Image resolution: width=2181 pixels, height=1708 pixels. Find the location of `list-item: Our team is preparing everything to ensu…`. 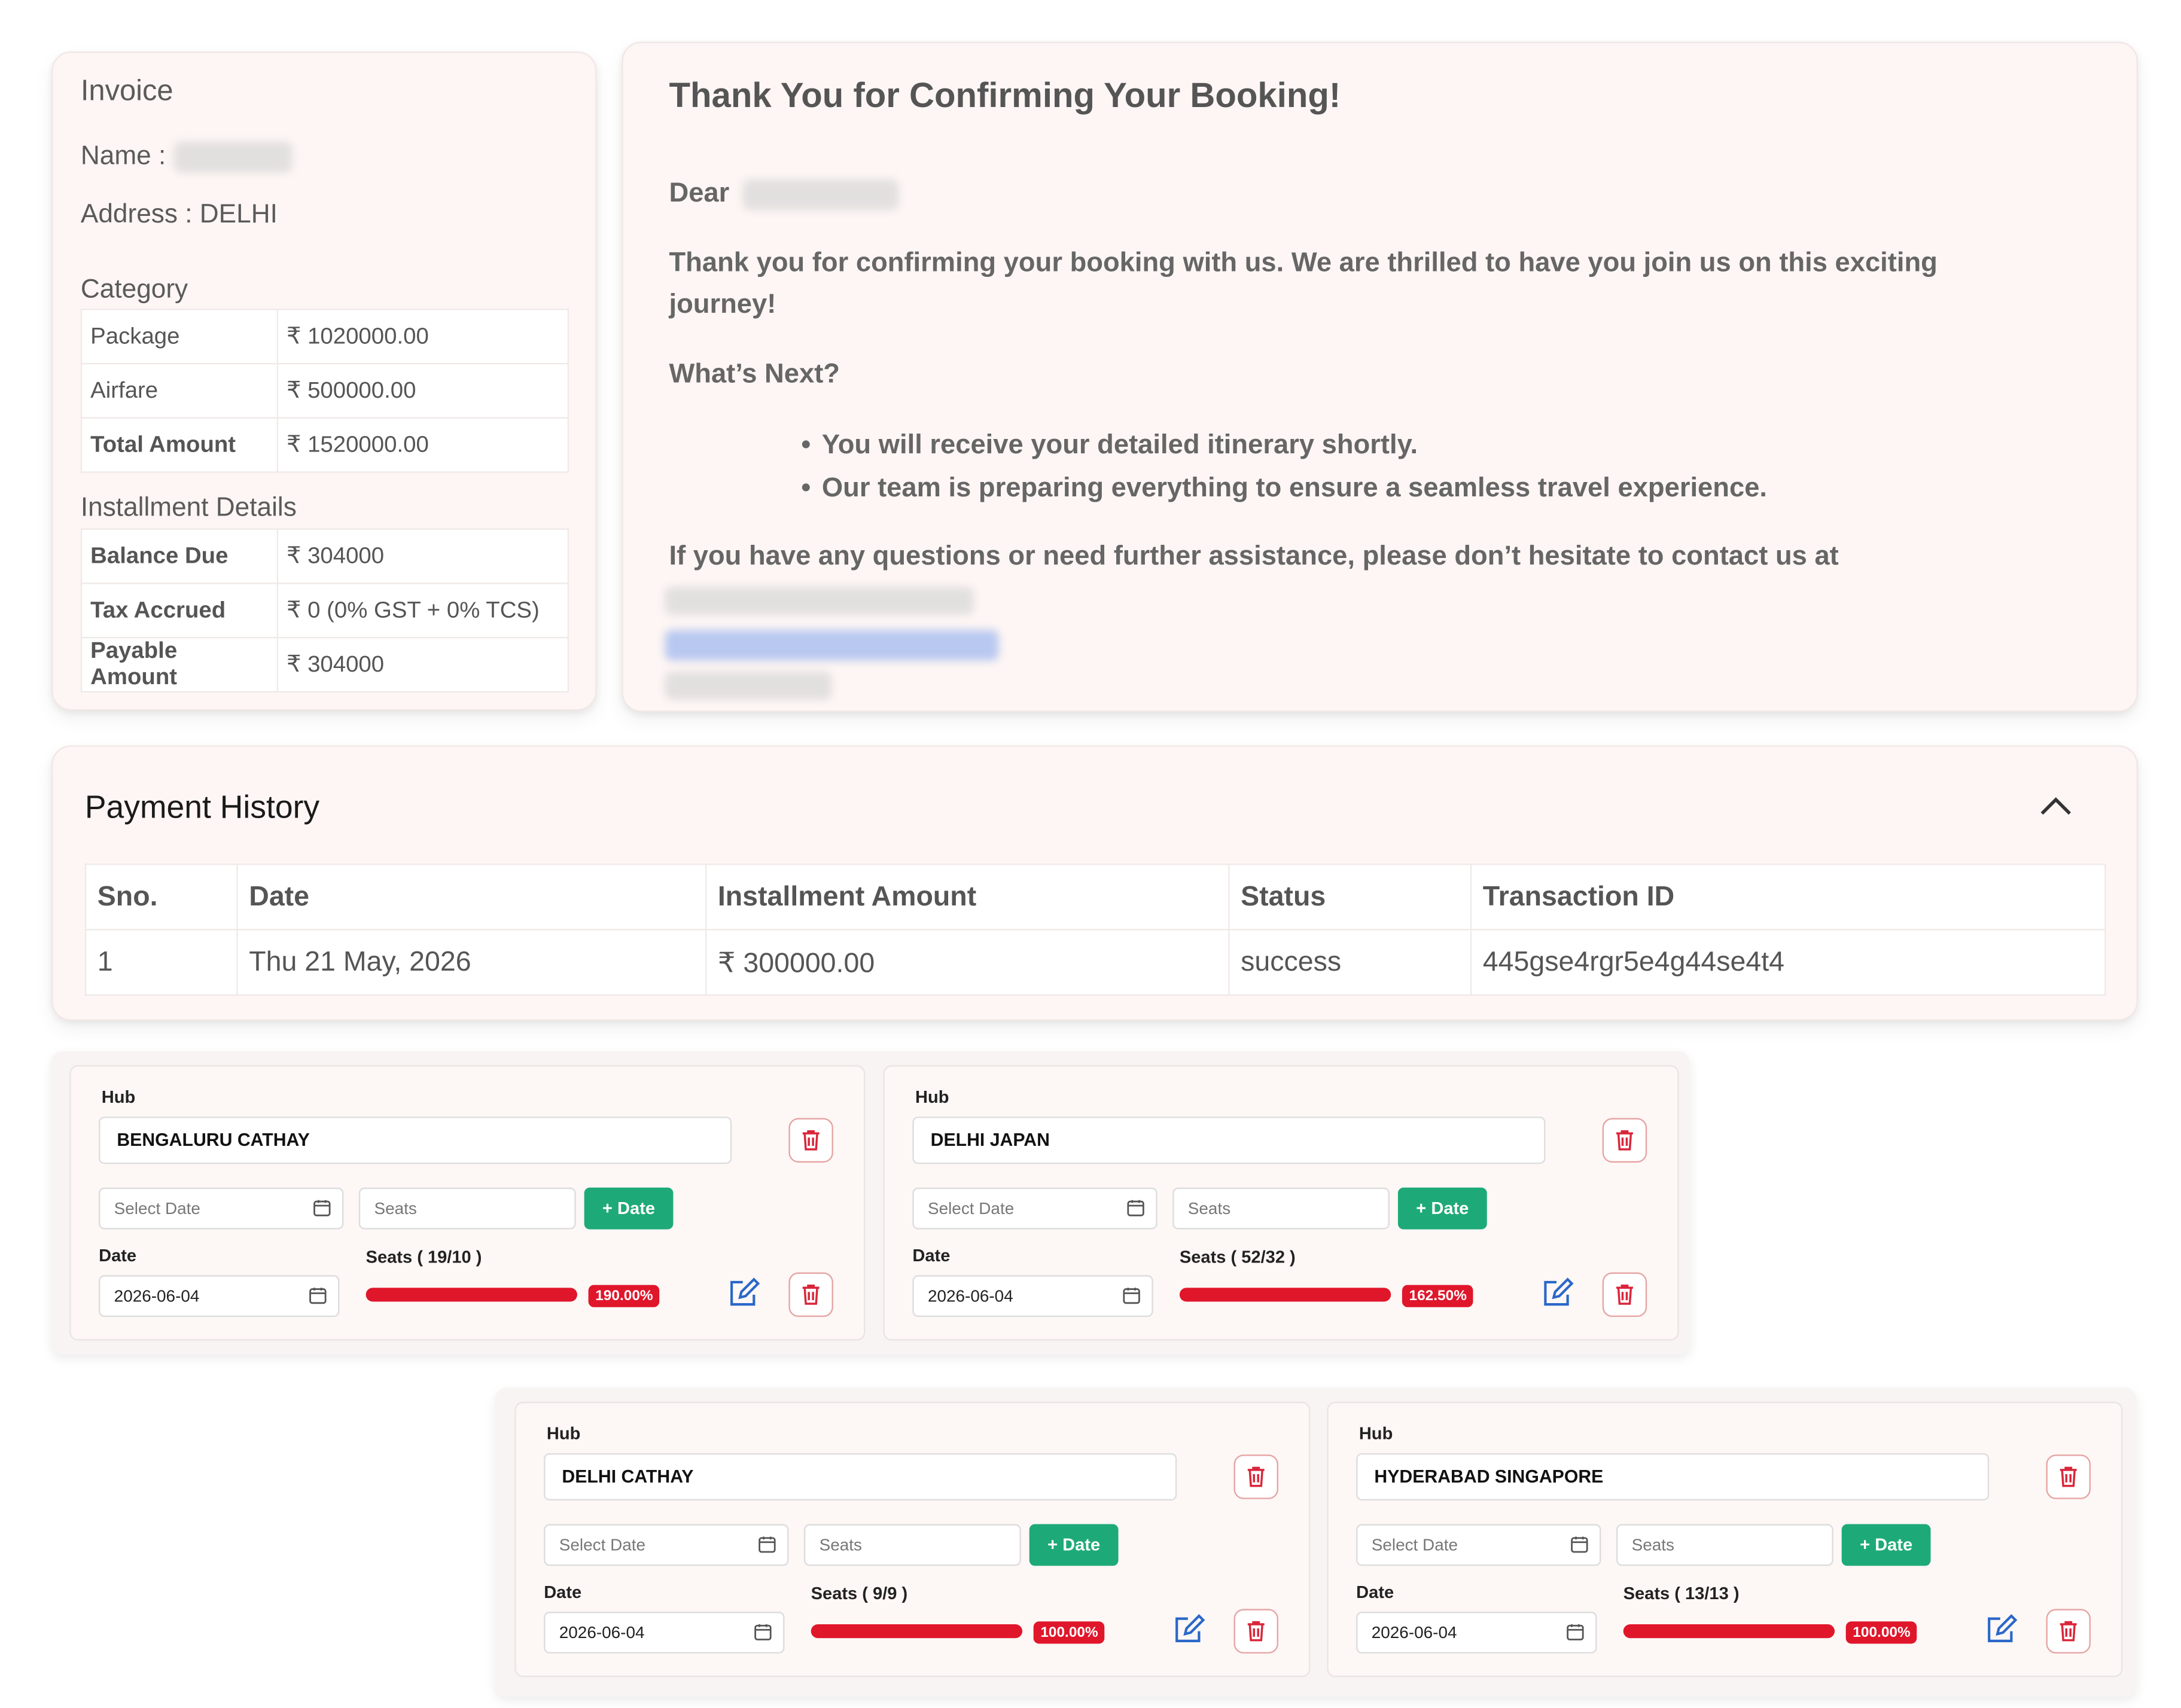

list-item: Our team is preparing everything to ensu… is located at coordinates (1284, 495).